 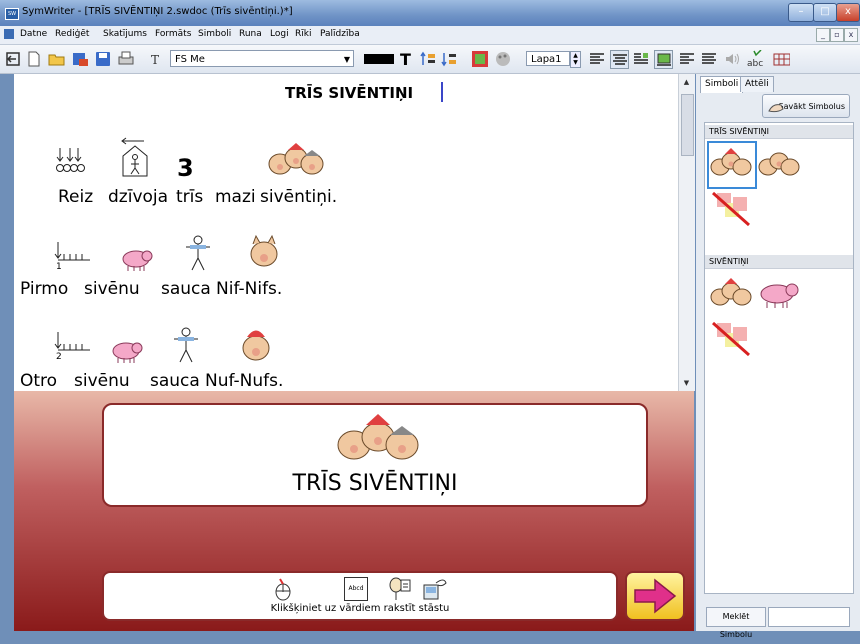 I want to click on font-selector: FS Me ▼, so click(x=262, y=58).